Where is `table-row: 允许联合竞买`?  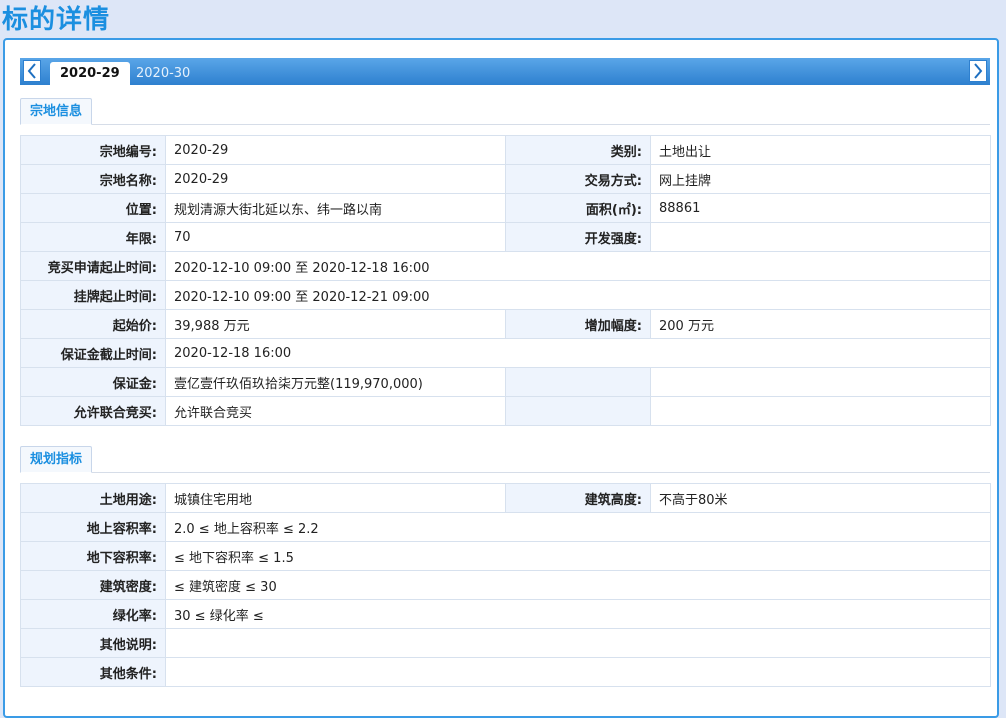 table-row: 允许联合竞买 is located at coordinates (505, 411).